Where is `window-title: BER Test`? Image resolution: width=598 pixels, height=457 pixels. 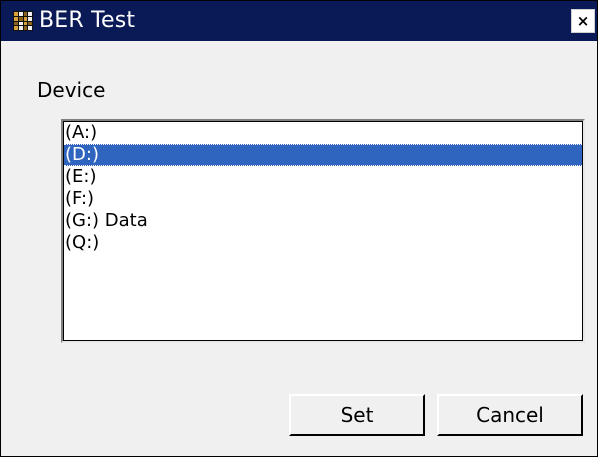
window-title: BER Test is located at coordinates (87, 20).